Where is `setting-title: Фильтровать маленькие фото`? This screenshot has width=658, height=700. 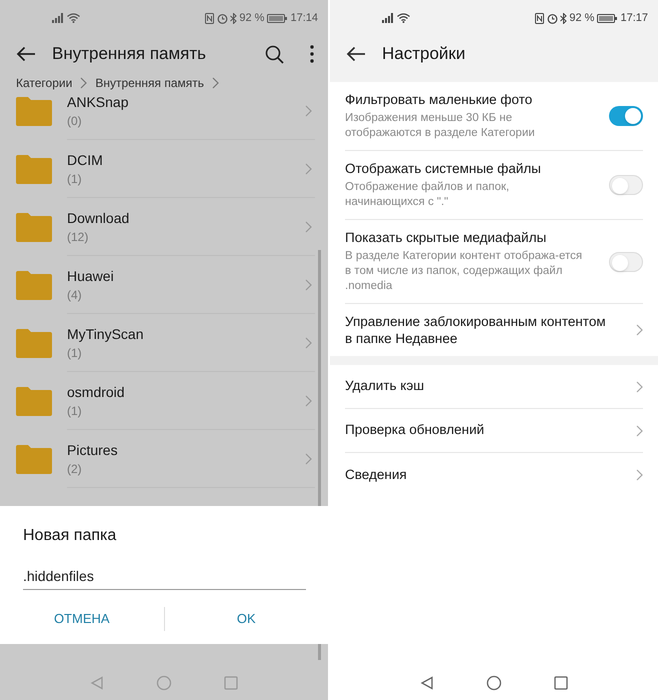 setting-title: Фильтровать маленькие фото is located at coordinates (439, 99).